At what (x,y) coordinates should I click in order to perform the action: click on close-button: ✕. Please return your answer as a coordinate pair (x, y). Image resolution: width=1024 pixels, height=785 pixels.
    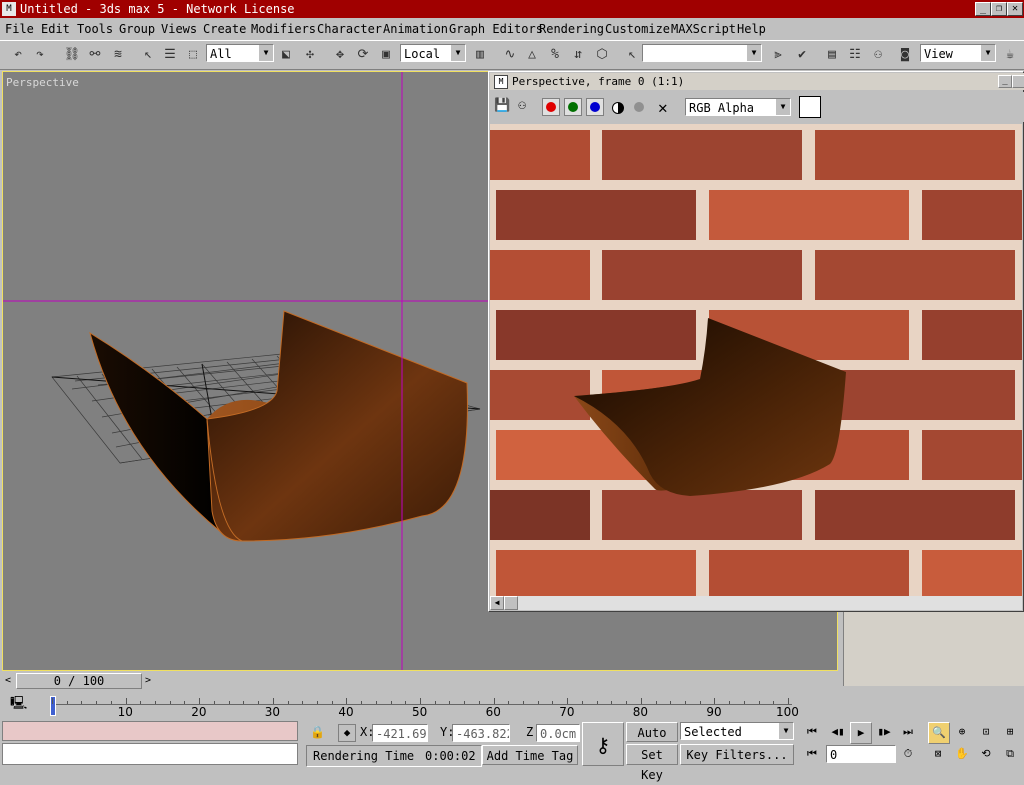
    Looking at the image, I should click on (1015, 9).